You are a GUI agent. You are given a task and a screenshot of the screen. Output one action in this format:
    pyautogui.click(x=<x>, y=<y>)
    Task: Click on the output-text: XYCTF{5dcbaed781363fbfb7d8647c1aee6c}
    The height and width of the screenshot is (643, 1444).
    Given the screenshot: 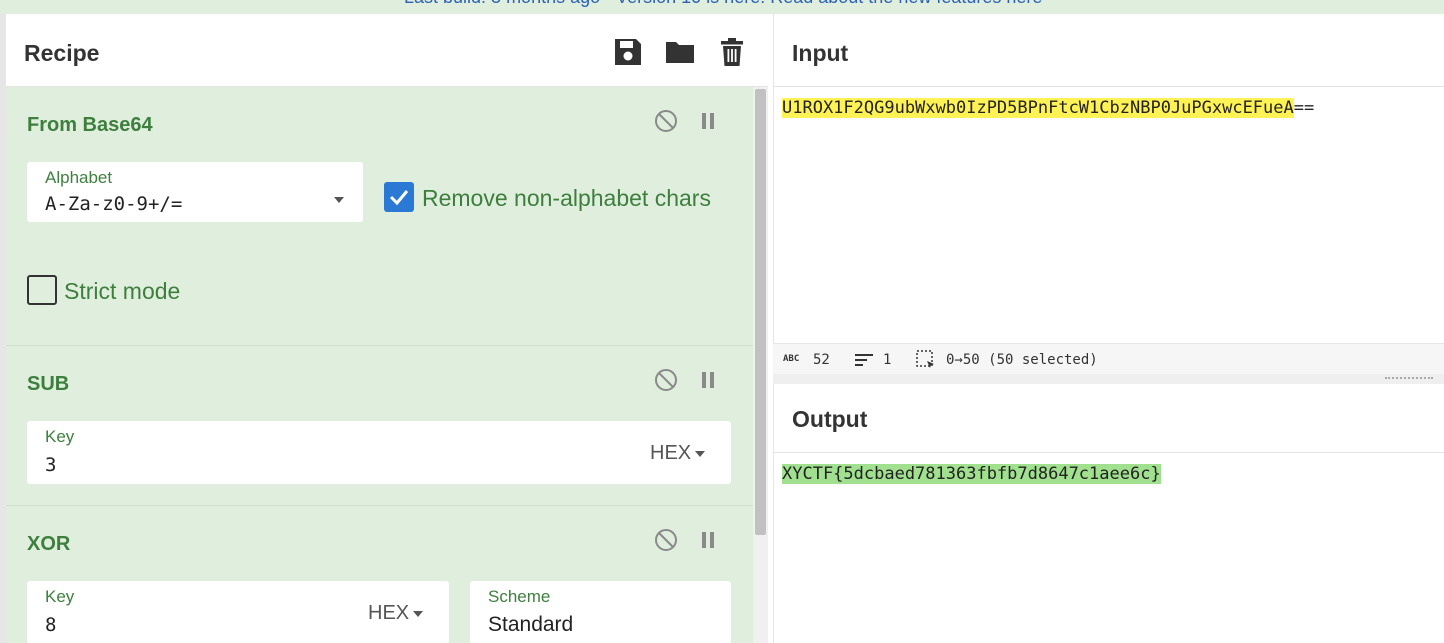 What is the action you would take?
    pyautogui.click(x=971, y=474)
    